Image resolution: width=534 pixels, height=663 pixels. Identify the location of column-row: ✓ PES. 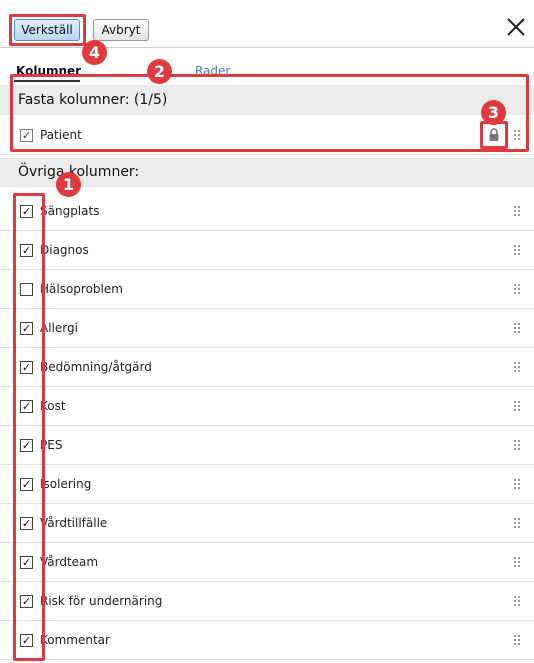
(267, 445).